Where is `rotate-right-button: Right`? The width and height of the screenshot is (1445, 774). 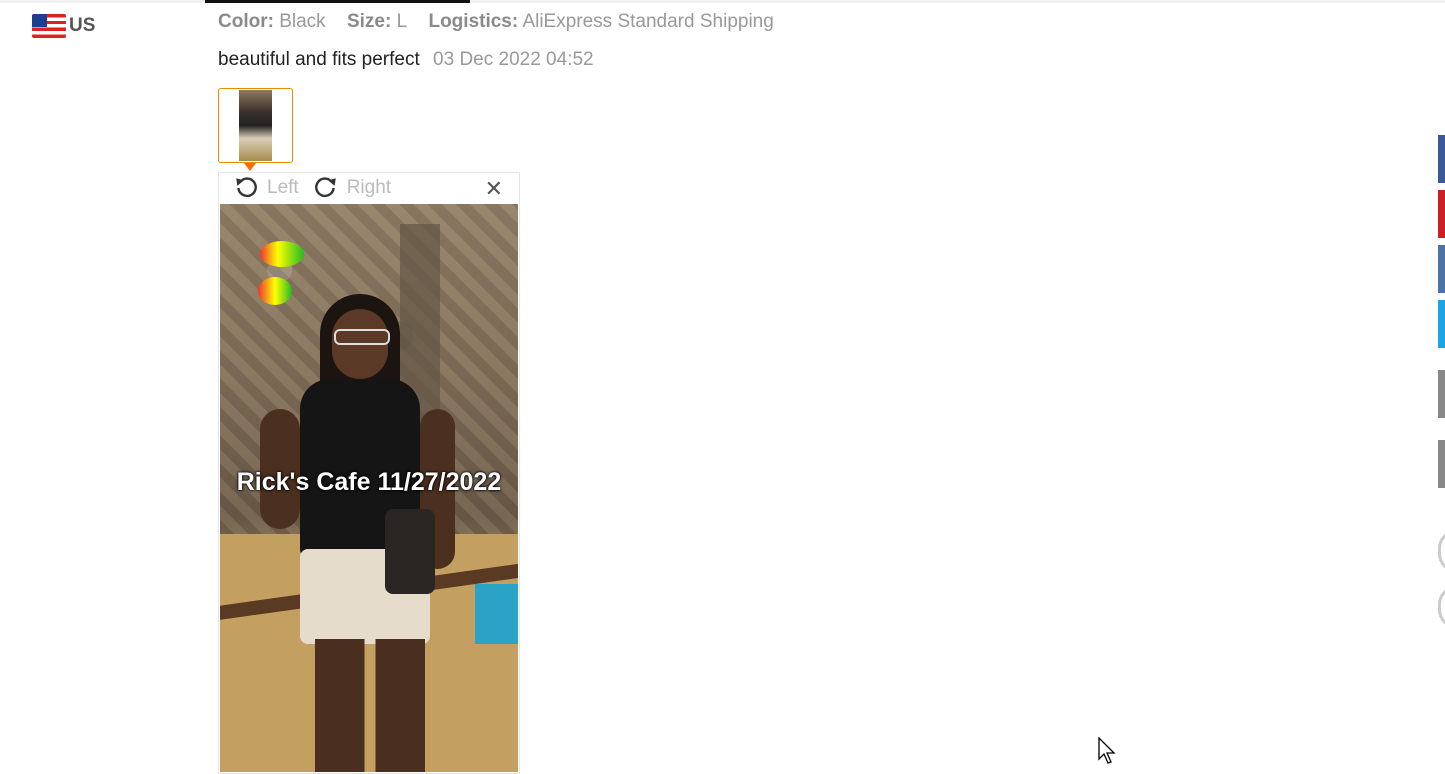 rotate-right-button: Right is located at coordinates (352, 188).